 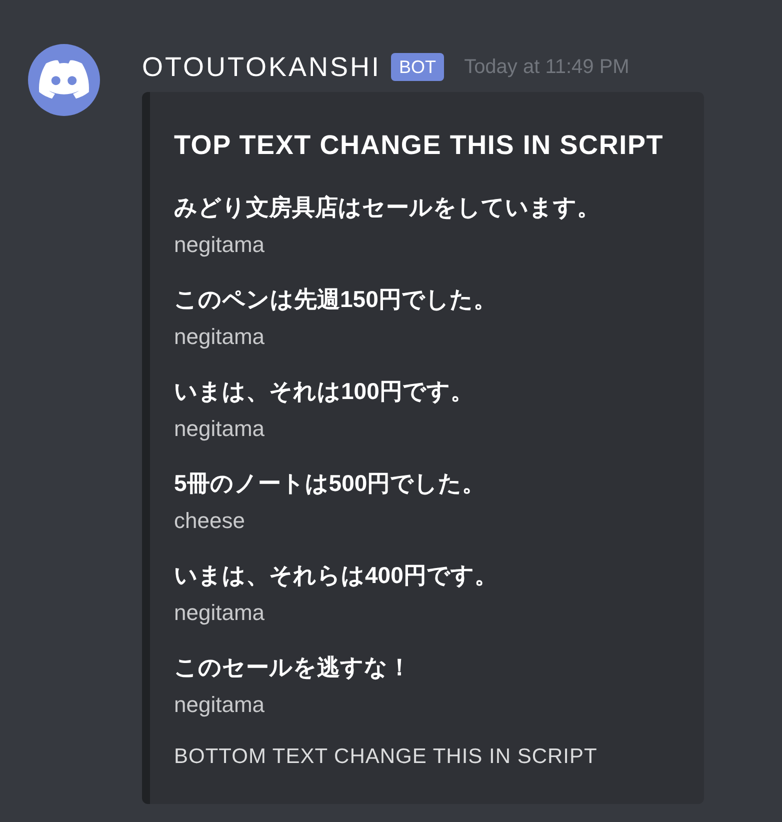 What do you see at coordinates (336, 575) in the screenshot?
I see `field-name: いまは、それらは400円です。` at bounding box center [336, 575].